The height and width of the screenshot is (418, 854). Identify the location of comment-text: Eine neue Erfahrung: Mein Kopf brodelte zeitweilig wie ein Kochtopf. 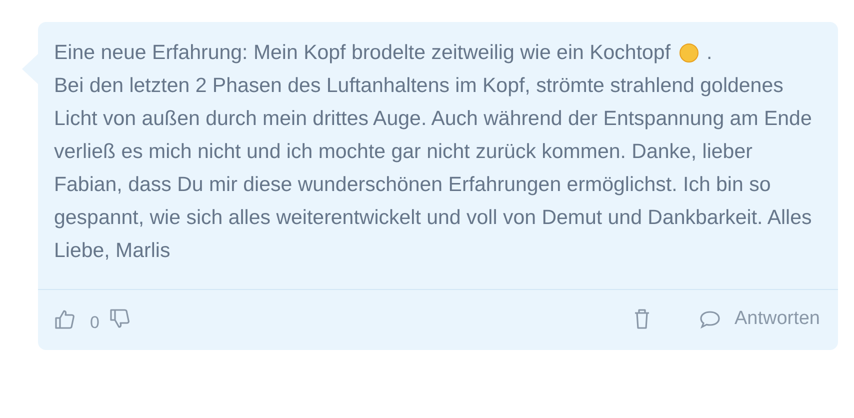
(362, 53).